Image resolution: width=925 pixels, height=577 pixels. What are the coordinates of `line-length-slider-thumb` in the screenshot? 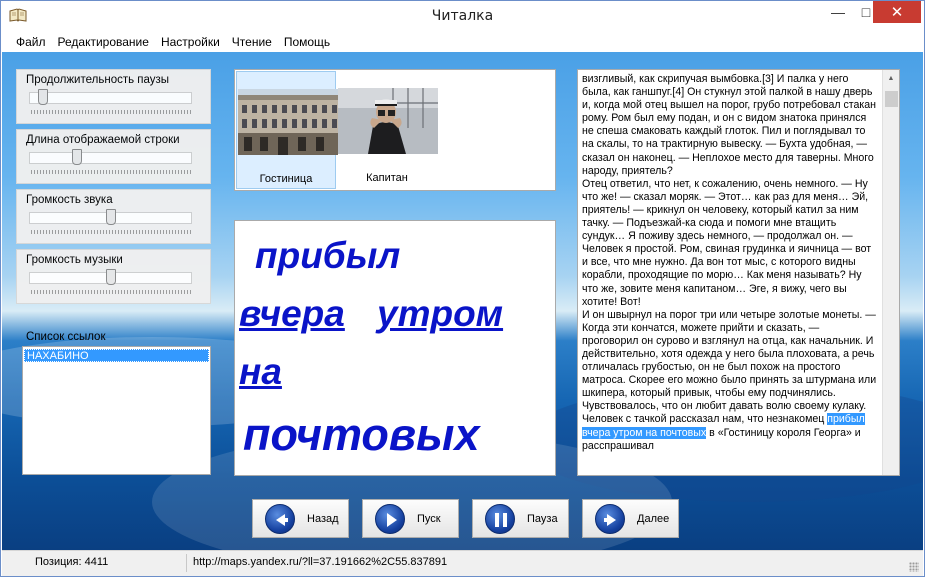 It's located at (77, 157).